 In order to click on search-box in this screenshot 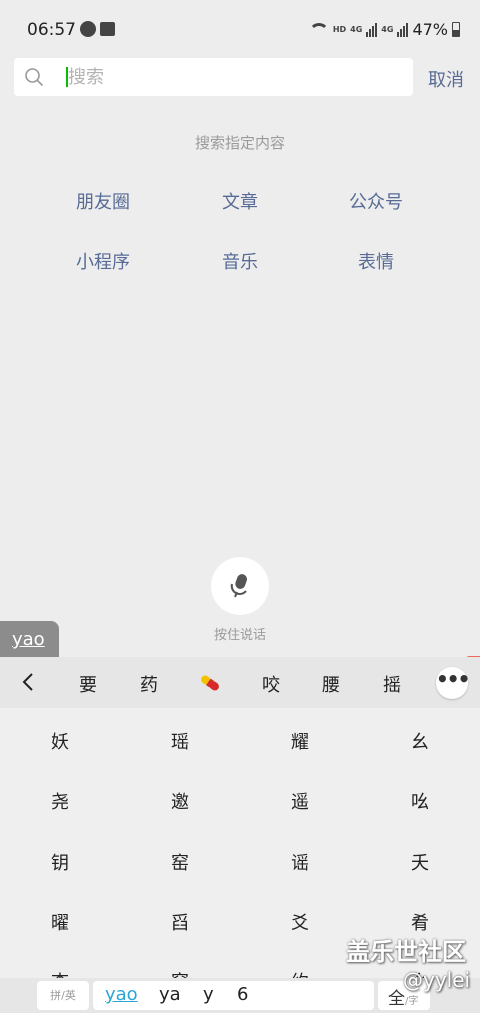, I will do `click(213, 77)`.